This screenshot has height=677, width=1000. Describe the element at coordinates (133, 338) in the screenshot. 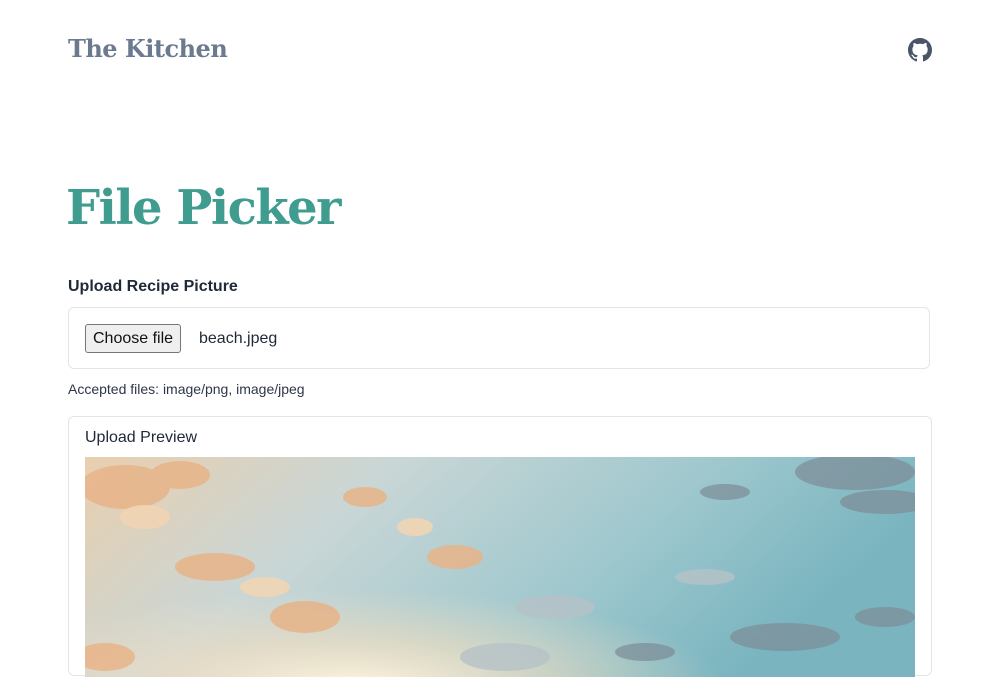

I see `choose-file-button: Choose file` at that location.